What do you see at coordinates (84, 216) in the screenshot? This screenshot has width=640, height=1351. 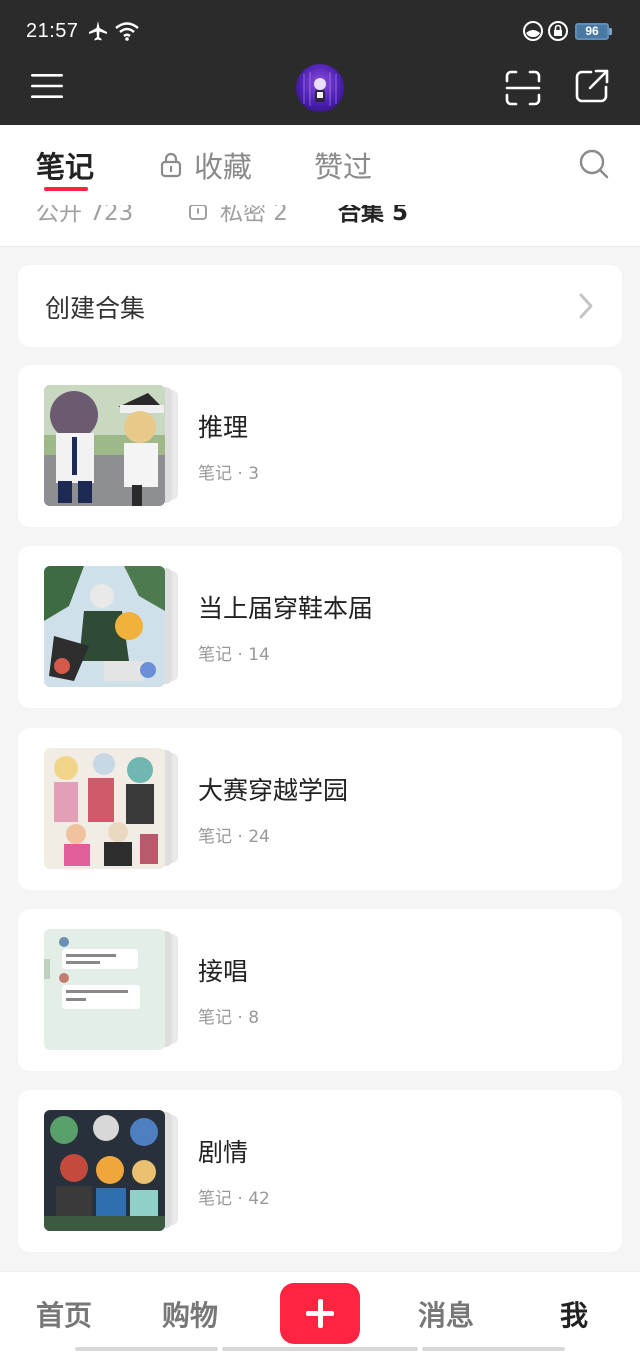 I see `subtab-public: 公开 723` at bounding box center [84, 216].